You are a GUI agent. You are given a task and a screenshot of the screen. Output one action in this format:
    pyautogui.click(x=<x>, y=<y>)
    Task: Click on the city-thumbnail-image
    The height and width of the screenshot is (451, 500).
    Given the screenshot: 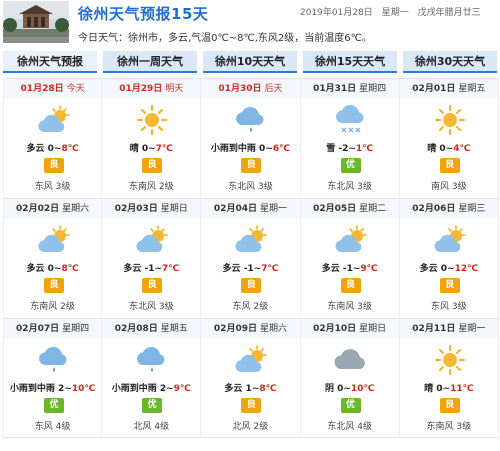 What is the action you would take?
    pyautogui.click(x=36, y=22)
    